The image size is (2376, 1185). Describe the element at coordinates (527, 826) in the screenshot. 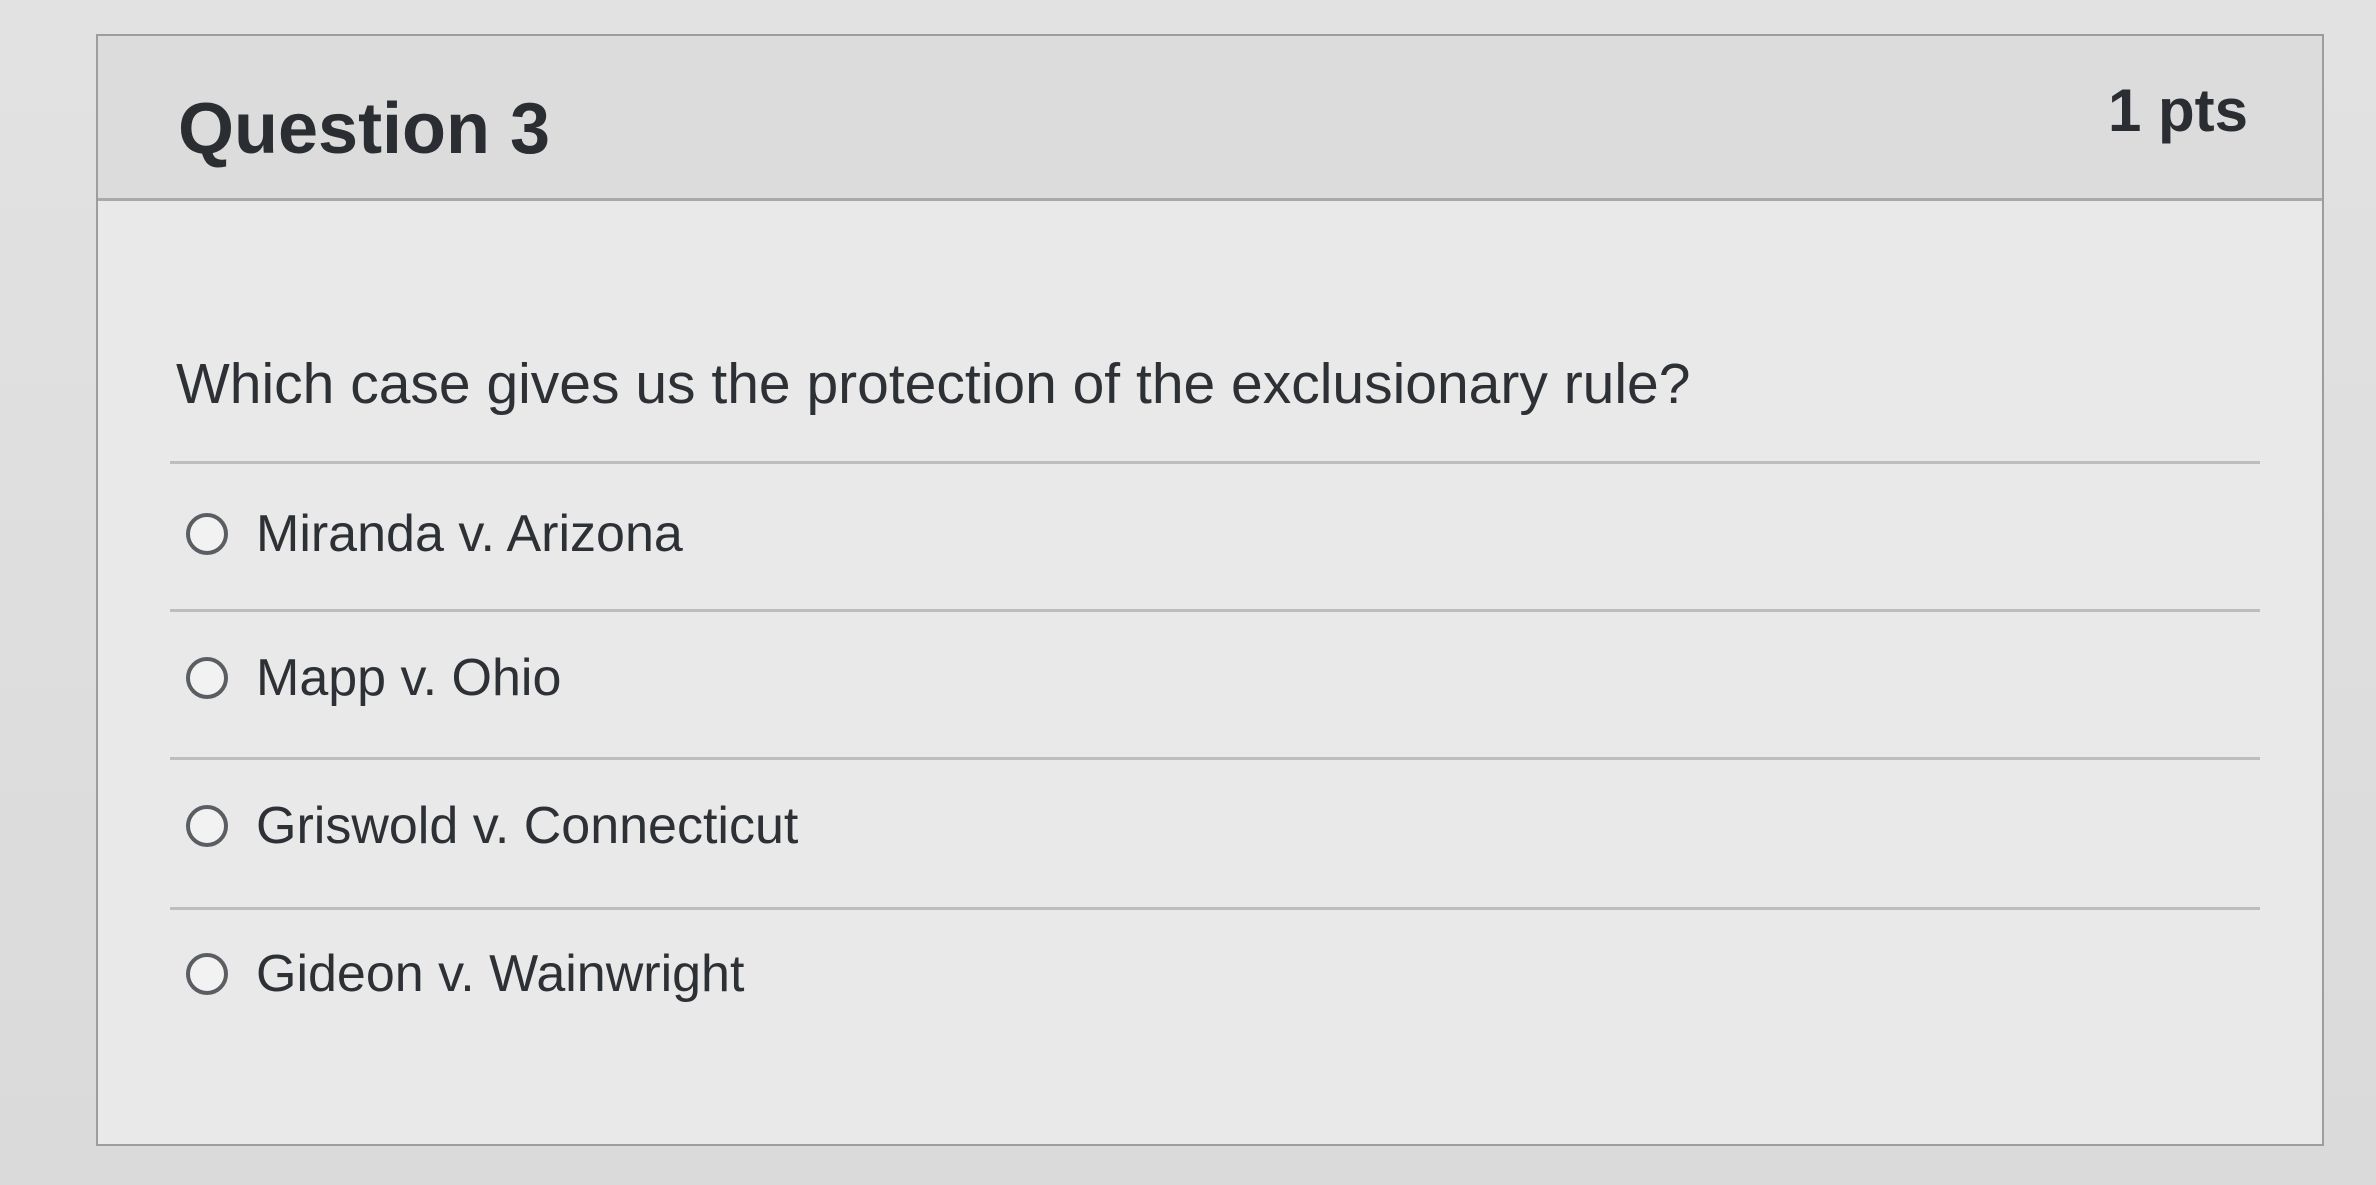

I see `answer-label: Griswold v. Connecticut` at that location.